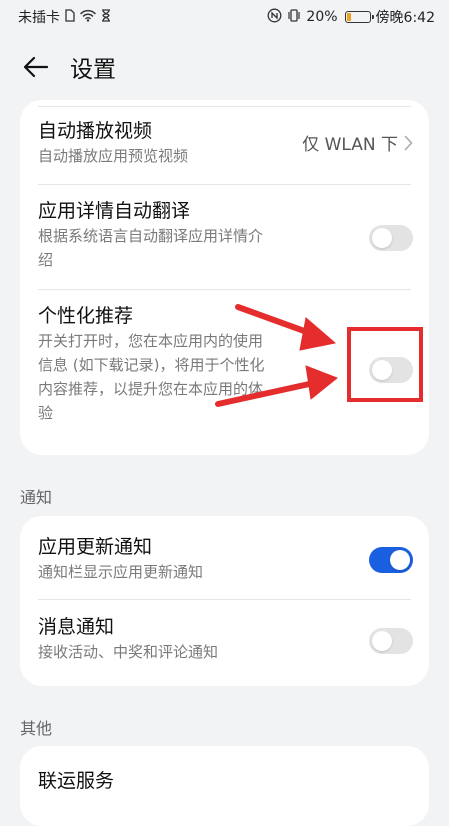  What do you see at coordinates (294, 17) in the screenshot?
I see `vibrate-icon` at bounding box center [294, 17].